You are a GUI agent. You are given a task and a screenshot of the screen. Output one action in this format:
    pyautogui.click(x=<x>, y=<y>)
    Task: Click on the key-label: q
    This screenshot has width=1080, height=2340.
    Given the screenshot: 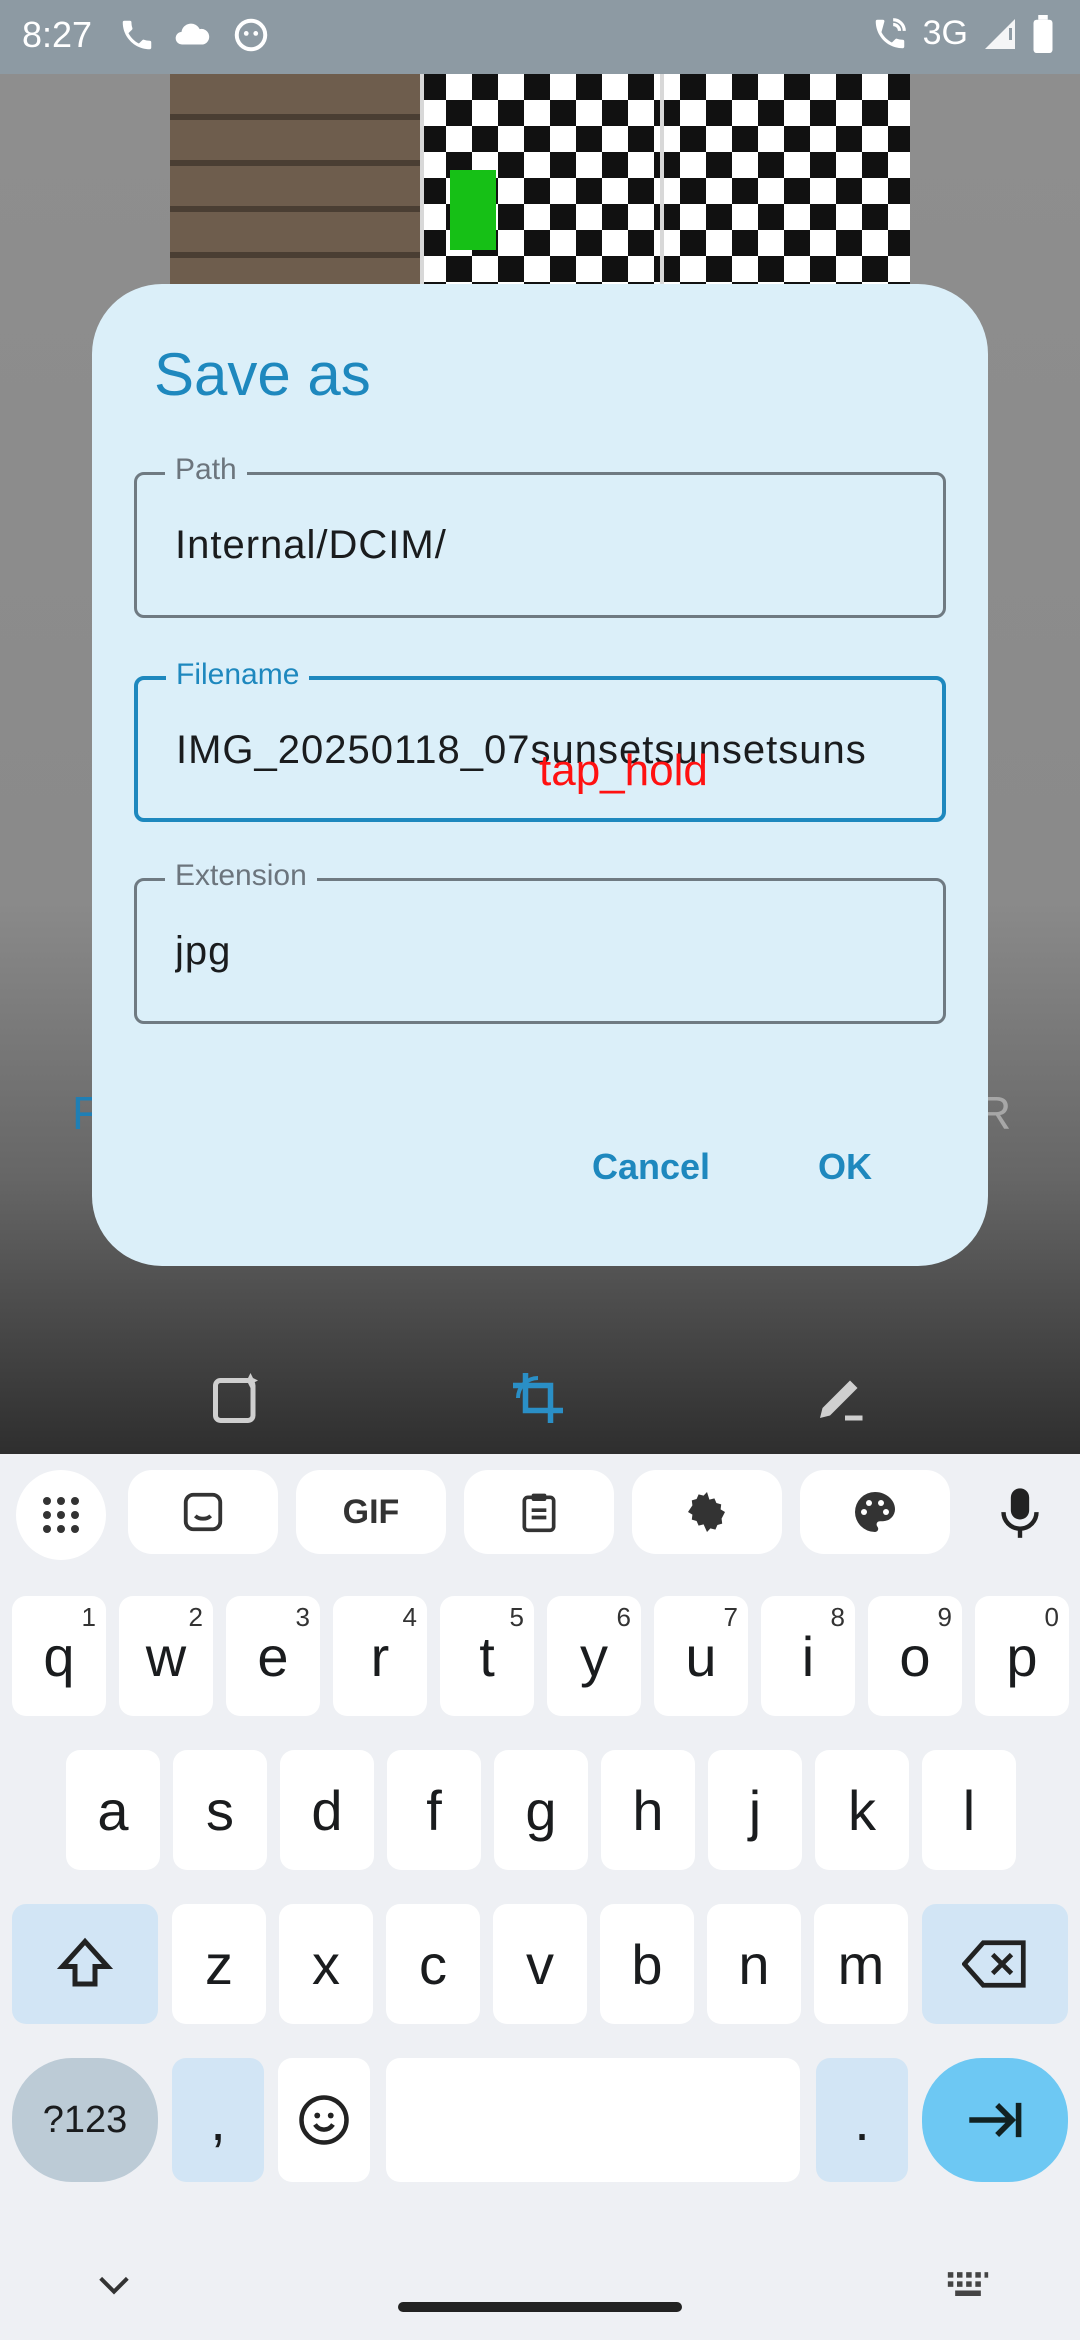 What is the action you would take?
    pyautogui.click(x=59, y=1656)
    